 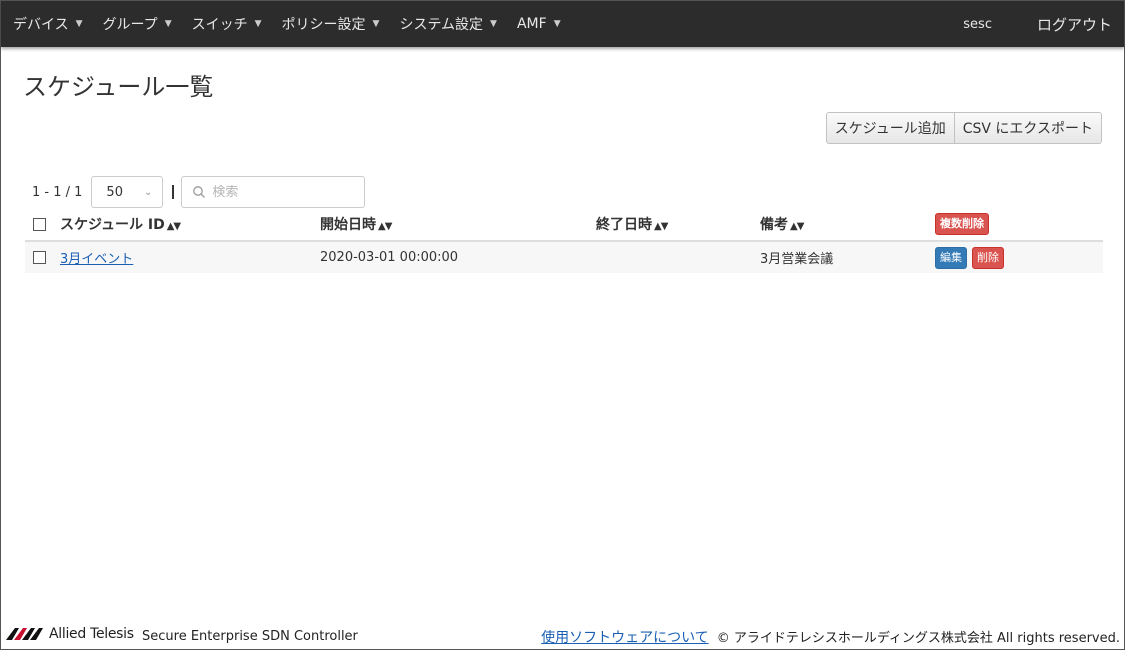 I want to click on select-all-checkbox, so click(x=39, y=224).